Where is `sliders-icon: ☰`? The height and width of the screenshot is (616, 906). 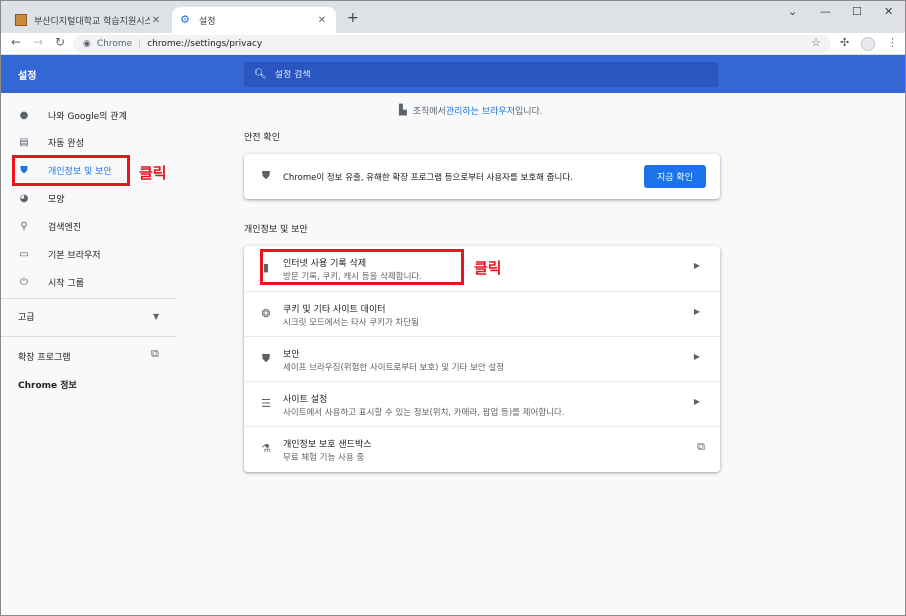 sliders-icon: ☰ is located at coordinates (266, 403).